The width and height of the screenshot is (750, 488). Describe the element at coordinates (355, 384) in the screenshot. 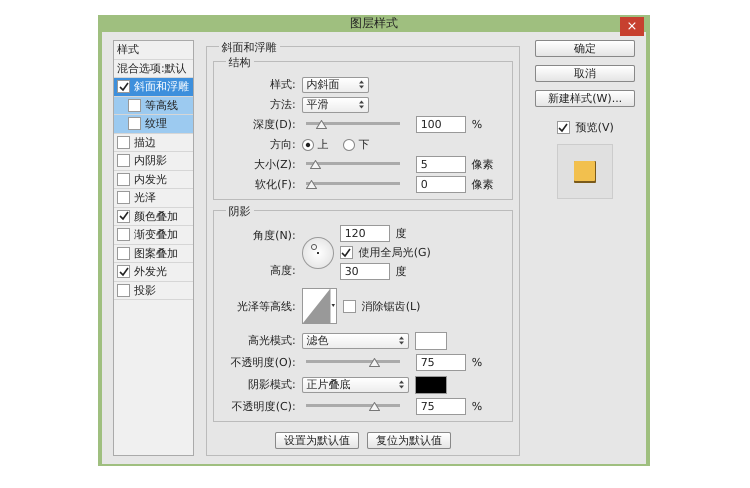

I see `dropdown: 正片叠底` at that location.